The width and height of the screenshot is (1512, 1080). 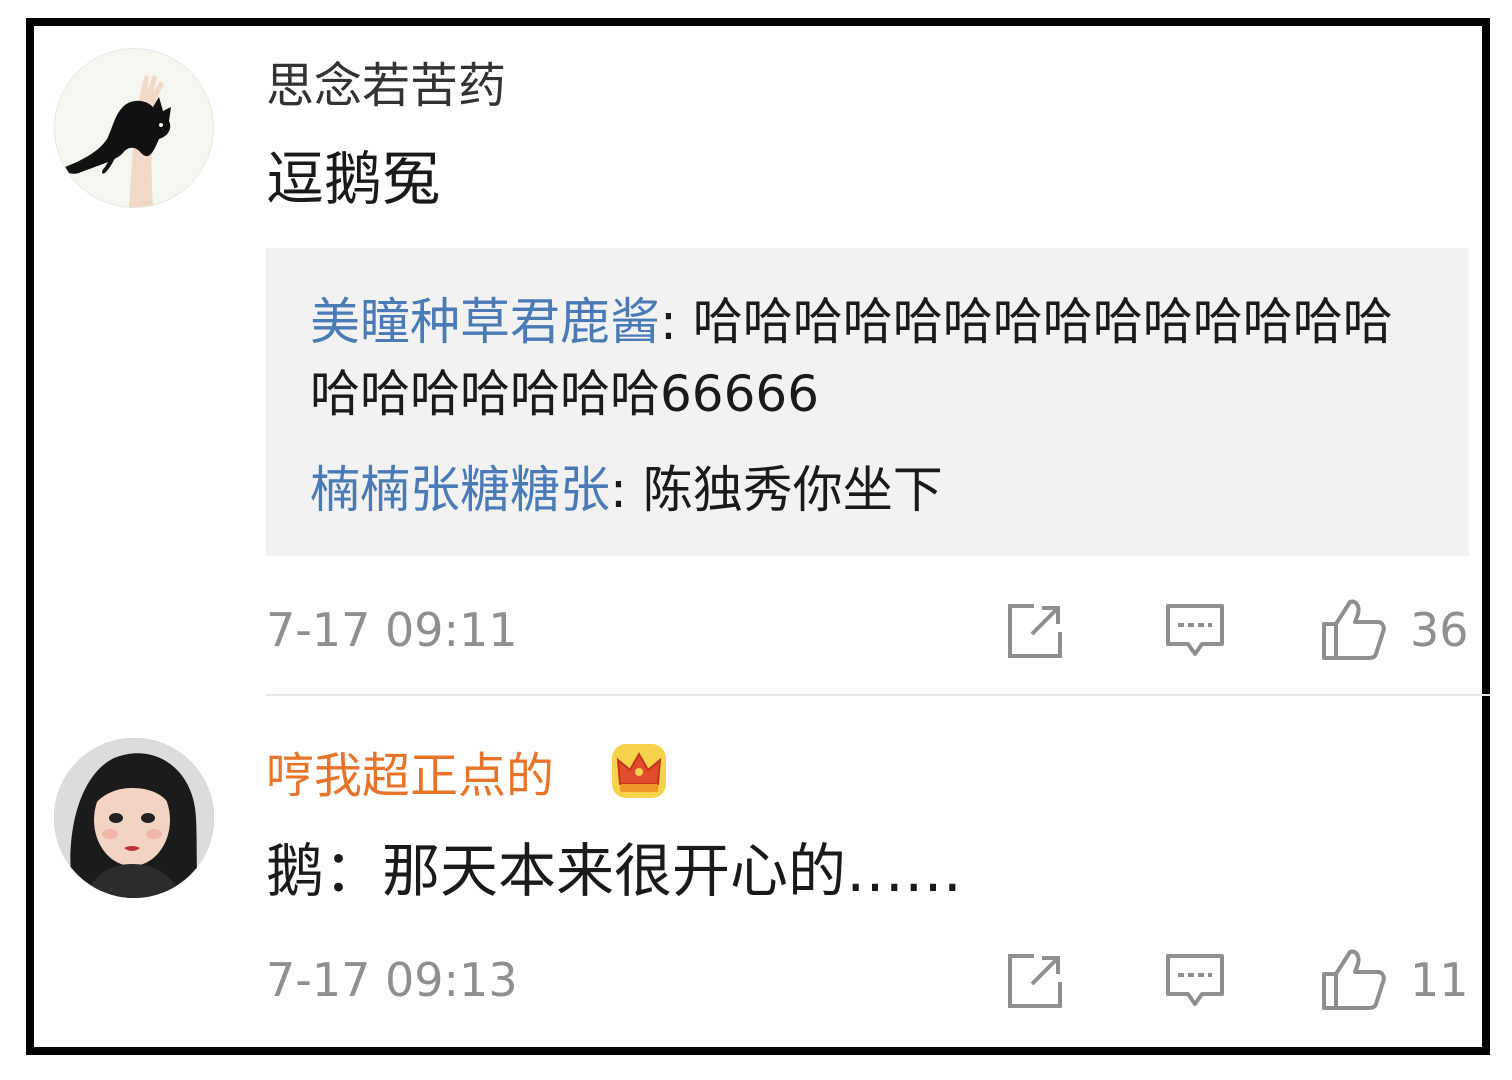 What do you see at coordinates (353, 179) in the screenshot?
I see `comment-text: 逗鹅冤` at bounding box center [353, 179].